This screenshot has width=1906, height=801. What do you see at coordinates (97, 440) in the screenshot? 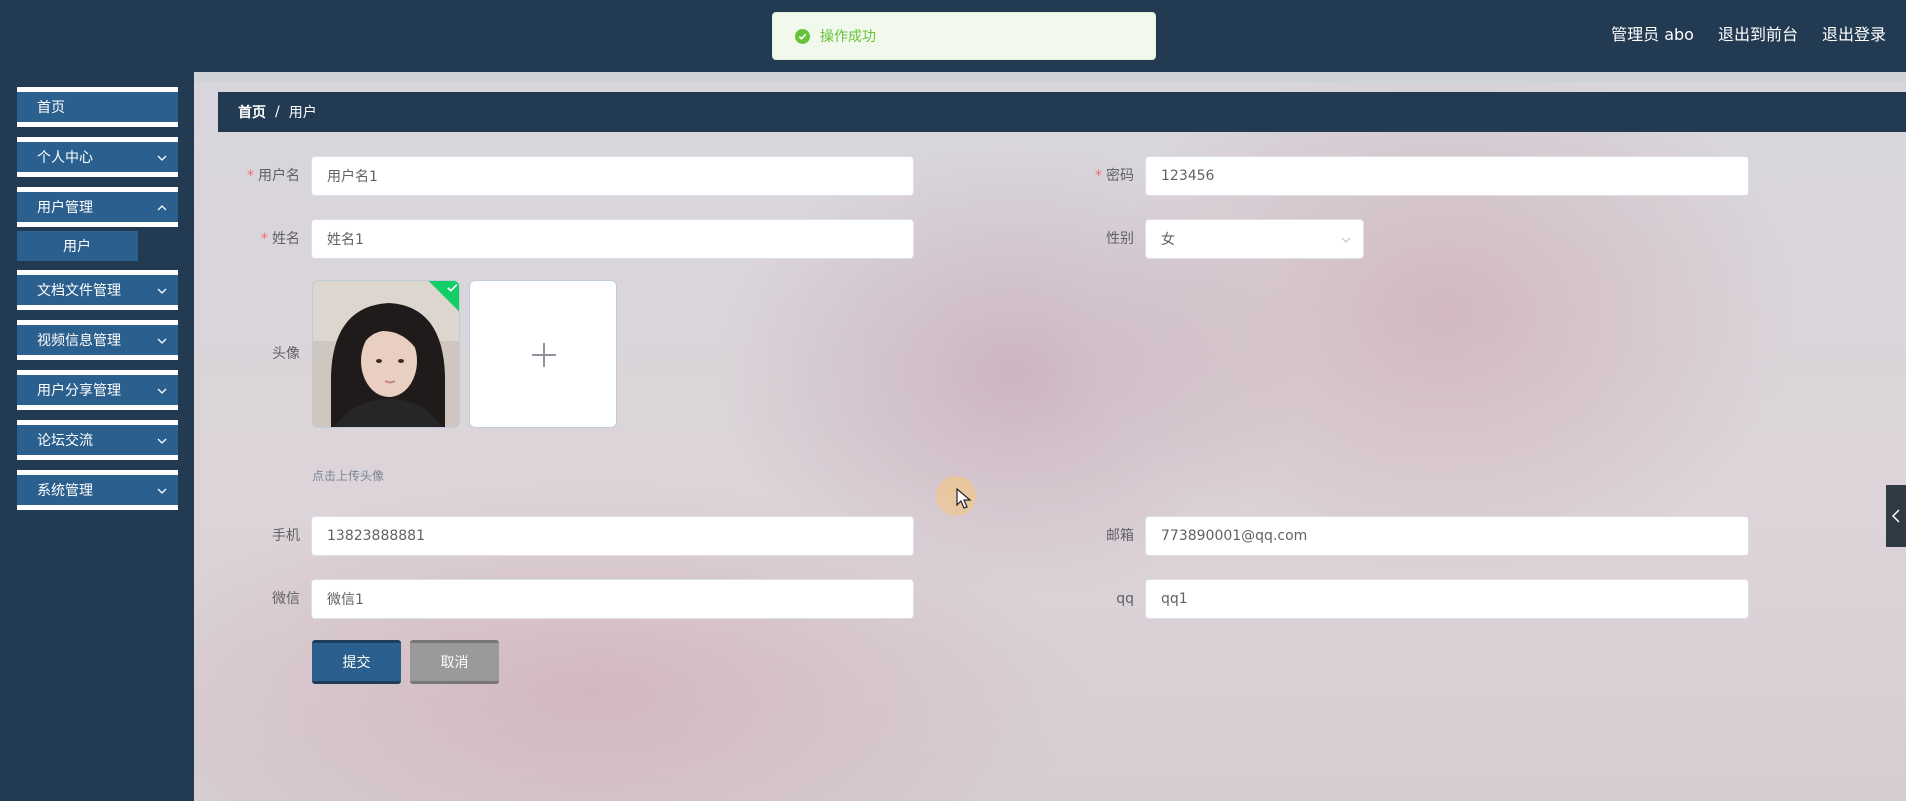
I see `sidebar-item-forum: 论坛交流` at bounding box center [97, 440].